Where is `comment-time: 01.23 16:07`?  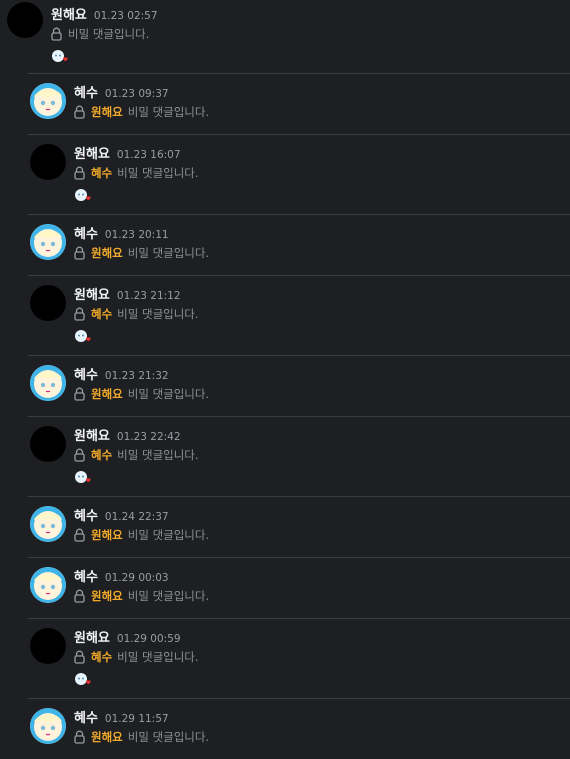
comment-time: 01.23 16:07 is located at coordinates (148, 155).